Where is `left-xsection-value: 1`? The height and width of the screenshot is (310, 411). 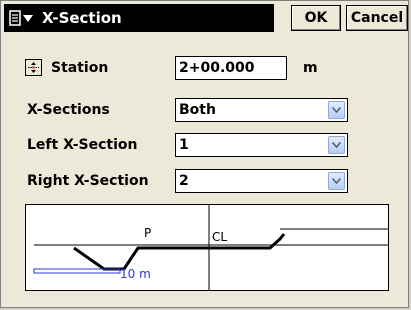 left-xsection-value: 1 is located at coordinates (184, 145).